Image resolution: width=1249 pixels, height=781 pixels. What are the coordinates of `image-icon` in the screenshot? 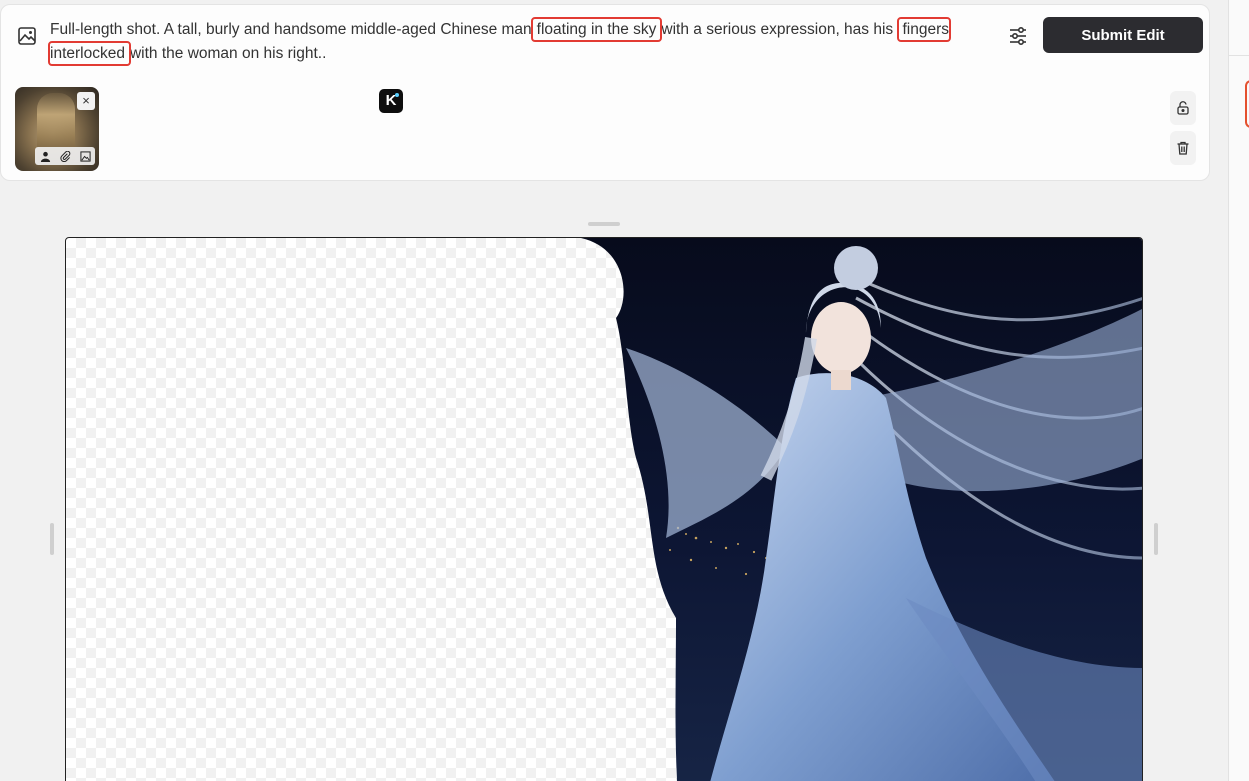 It's located at (85, 156).